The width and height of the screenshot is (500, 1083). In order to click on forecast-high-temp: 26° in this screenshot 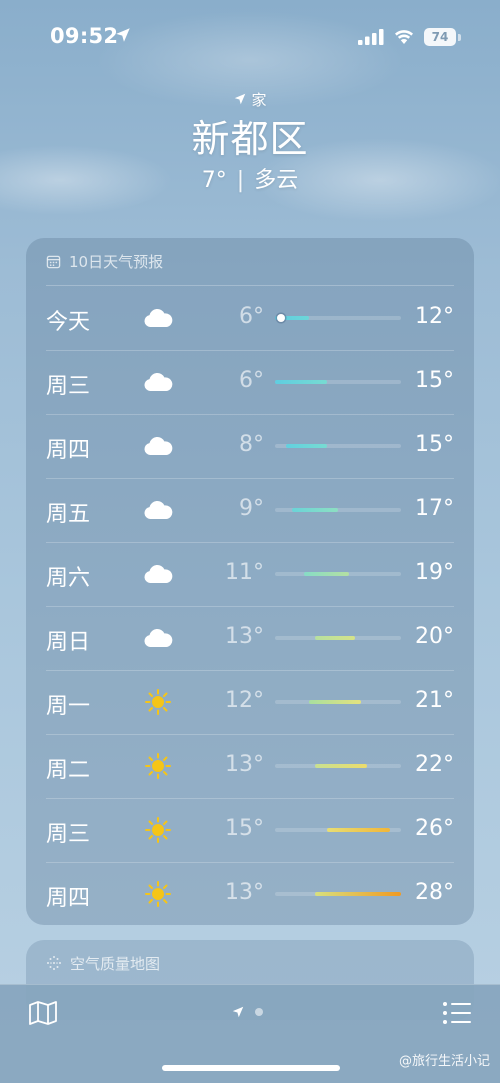, I will do `click(434, 828)`.